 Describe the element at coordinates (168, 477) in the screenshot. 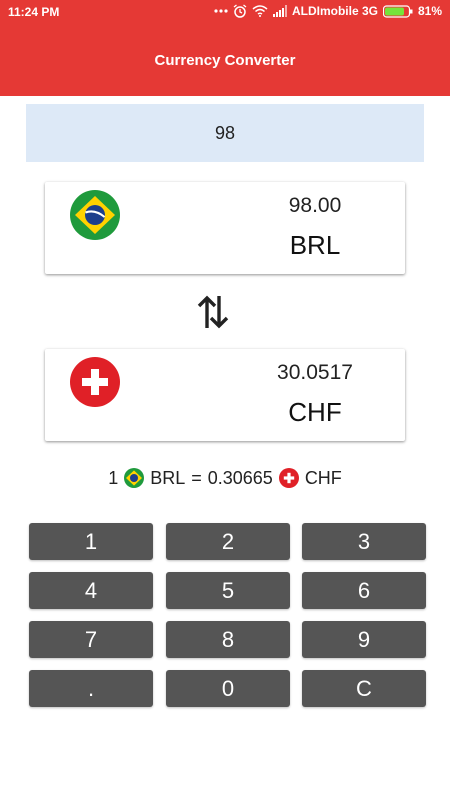

I see `rate-from-code: BRL` at that location.